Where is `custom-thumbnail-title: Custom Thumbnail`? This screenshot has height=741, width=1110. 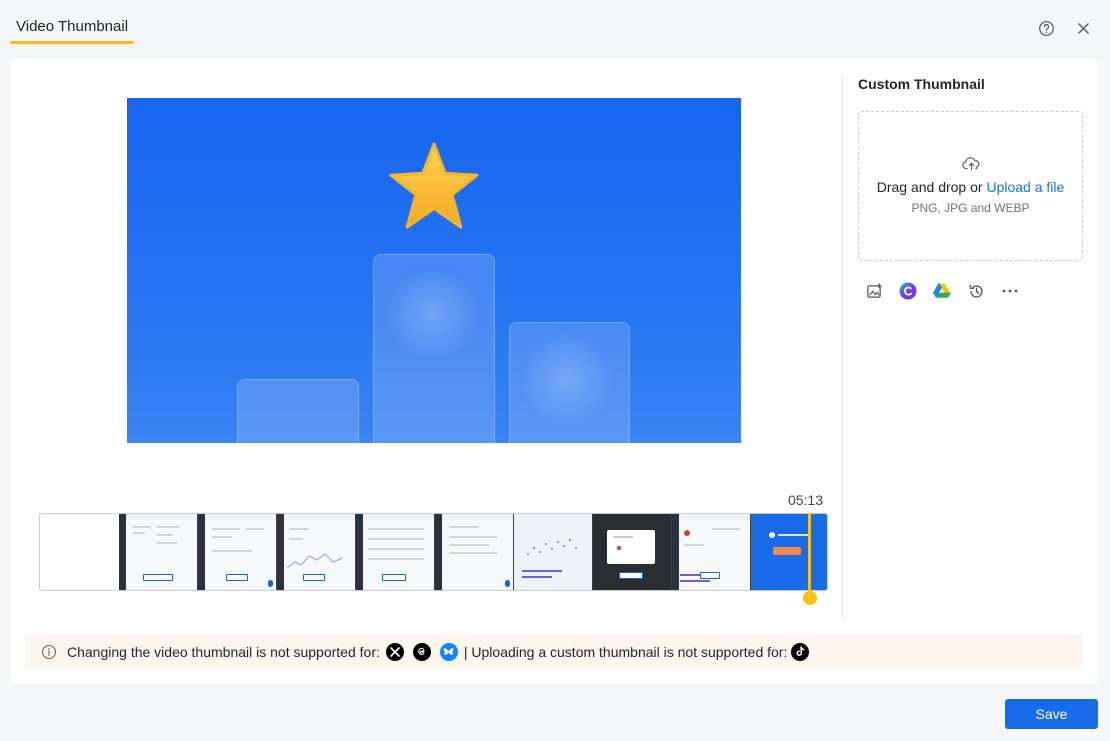
custom-thumbnail-title: Custom Thumbnail is located at coordinates (921, 84).